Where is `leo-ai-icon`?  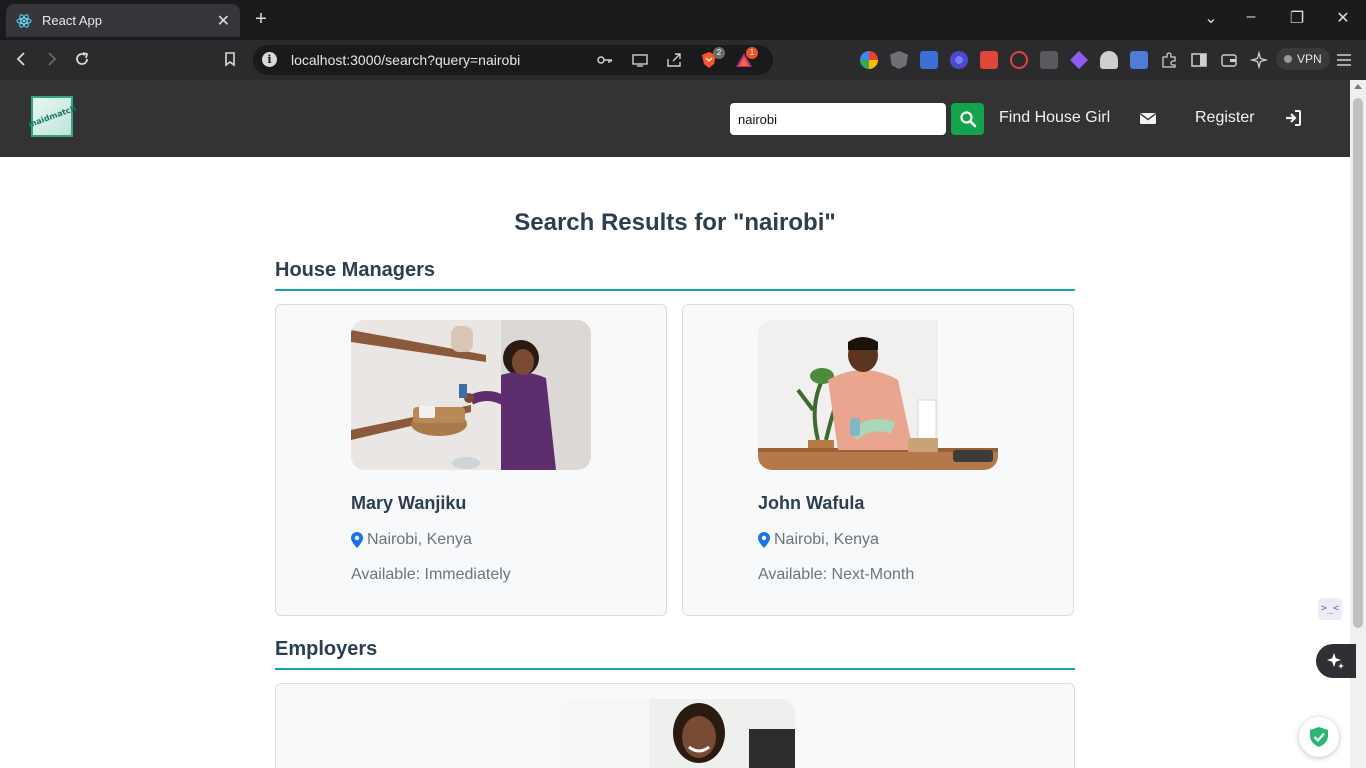
leo-ai-icon is located at coordinates (1259, 60).